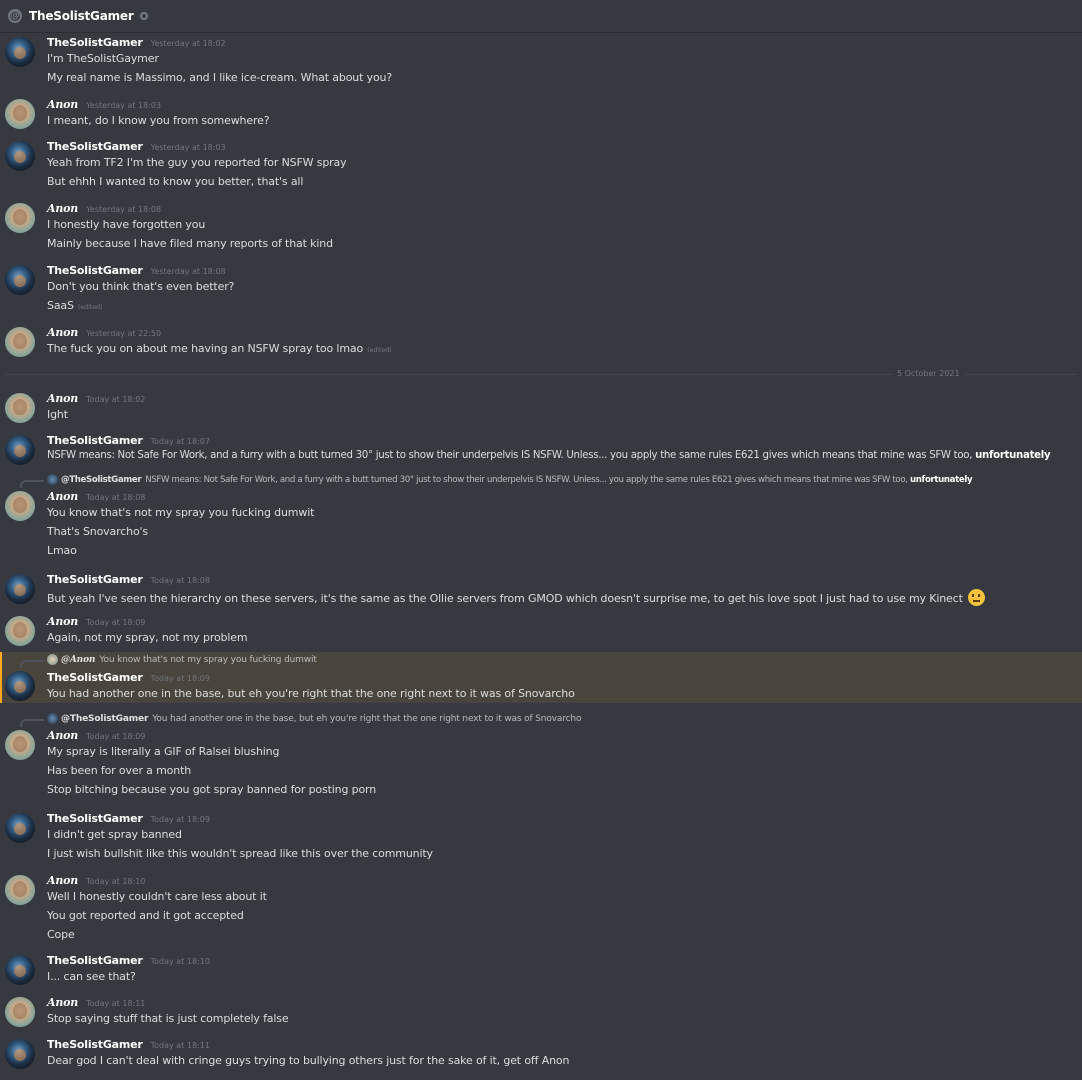  Describe the element at coordinates (62, 550) in the screenshot. I see `message-text: Lmao` at that location.